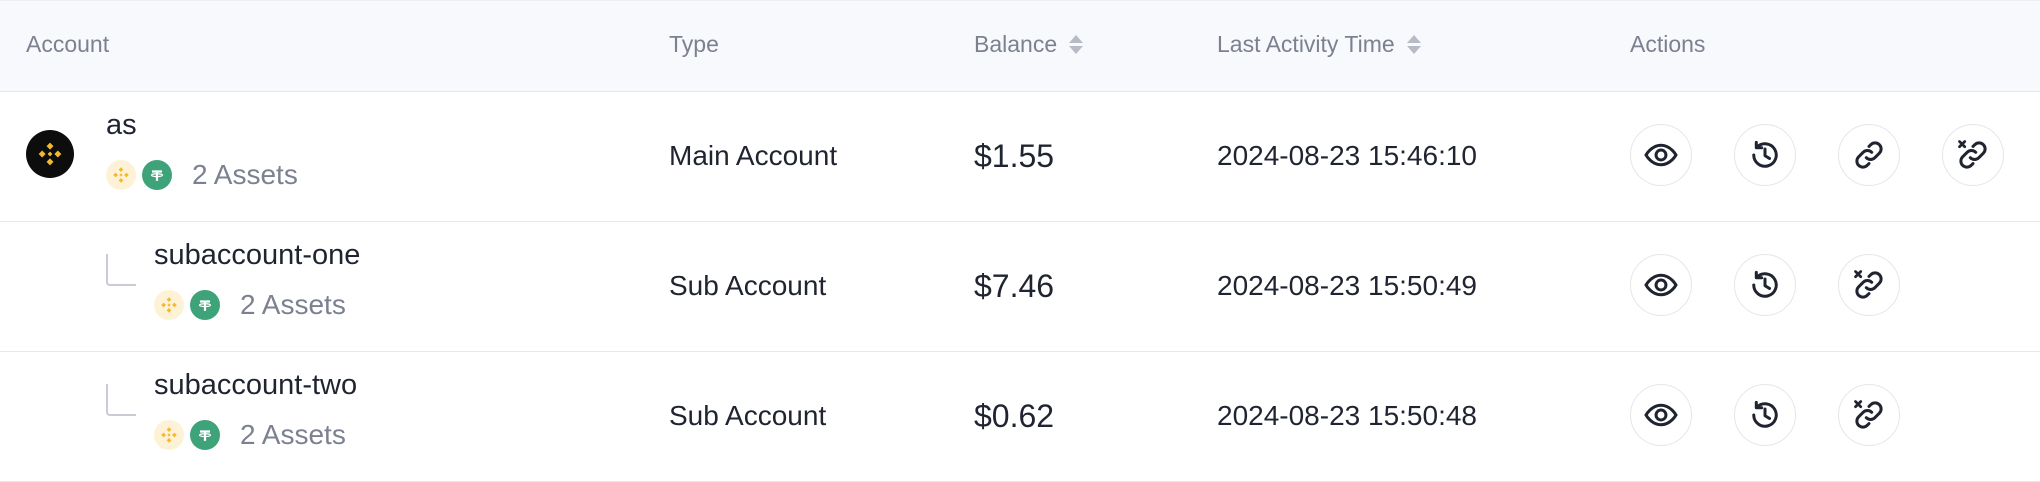  I want to click on link-icon, so click(1869, 155).